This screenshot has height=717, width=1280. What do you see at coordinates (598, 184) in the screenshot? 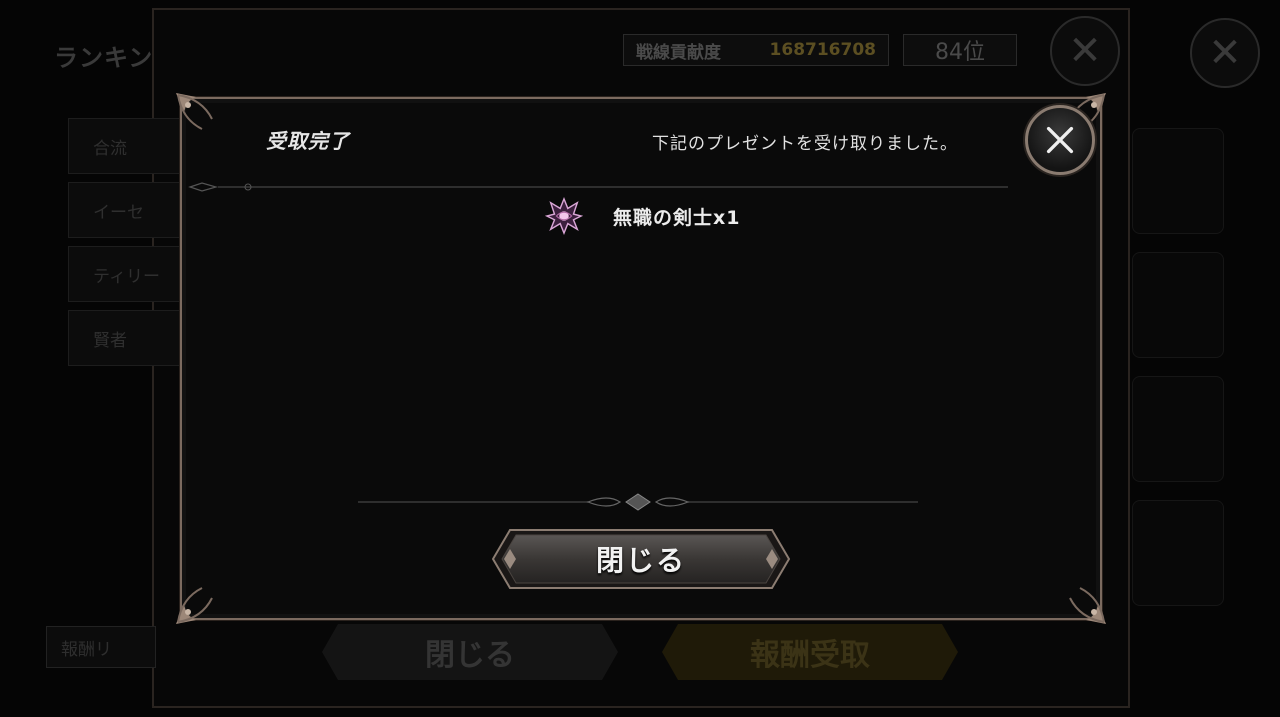
I see `header-divider` at bounding box center [598, 184].